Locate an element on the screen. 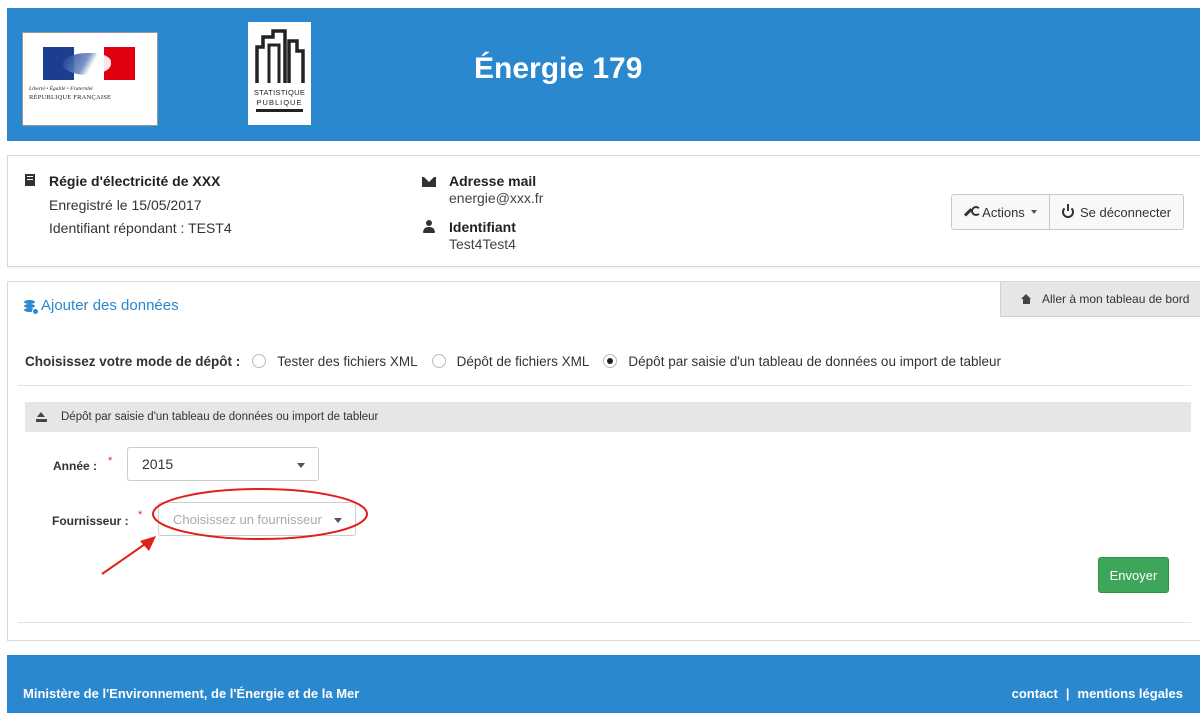 This screenshot has width=1200, height=713. building-columns-icon is located at coordinates (280, 56).